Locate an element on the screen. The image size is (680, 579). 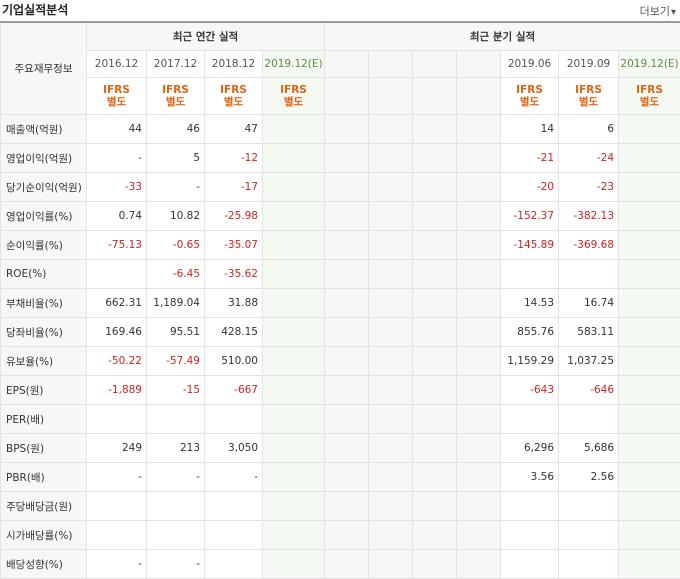
quarter-period-4: 2019.06 is located at coordinates (530, 64).